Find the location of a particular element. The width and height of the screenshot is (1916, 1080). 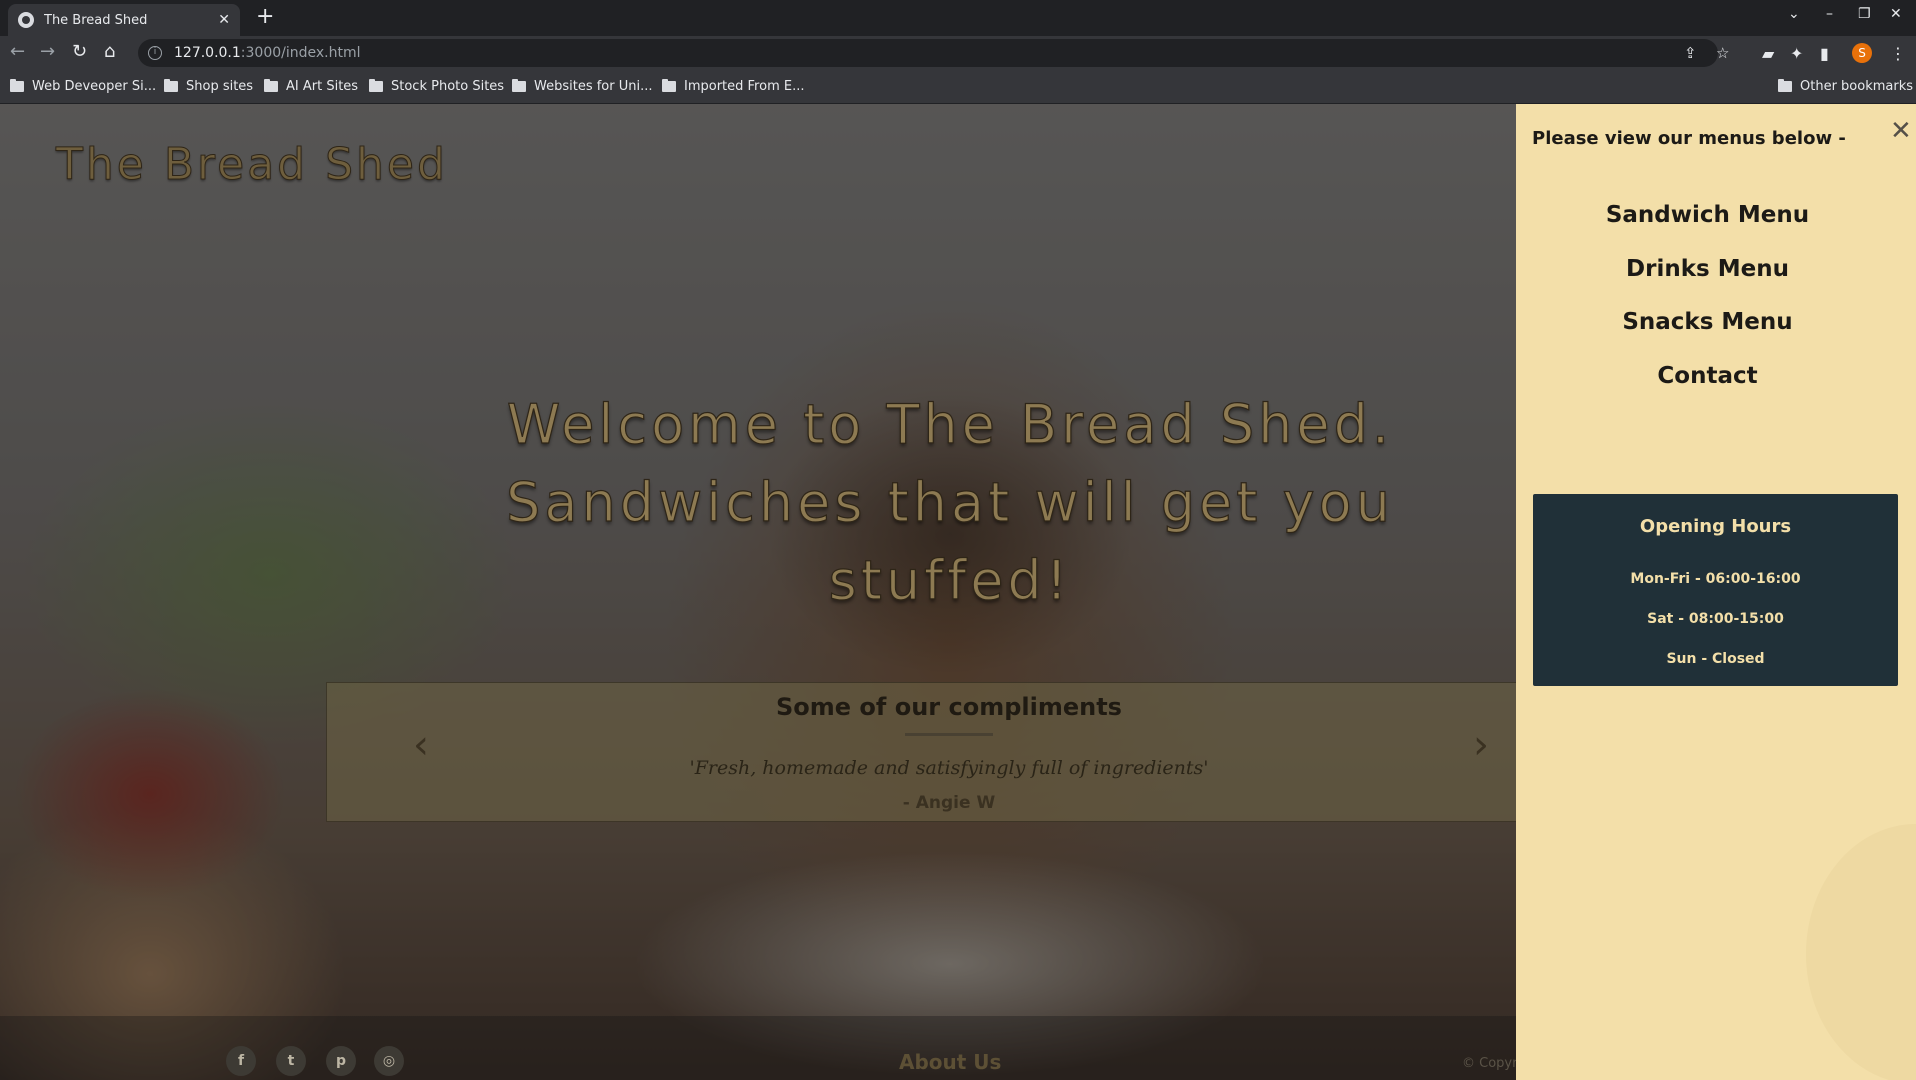

browser-tab: The Bread Shed ✕ is located at coordinates (124, 20).